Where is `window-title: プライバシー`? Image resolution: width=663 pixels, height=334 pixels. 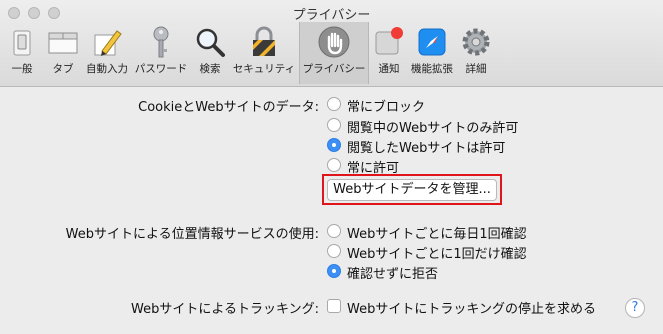
window-title: プライバシー is located at coordinates (331, 15).